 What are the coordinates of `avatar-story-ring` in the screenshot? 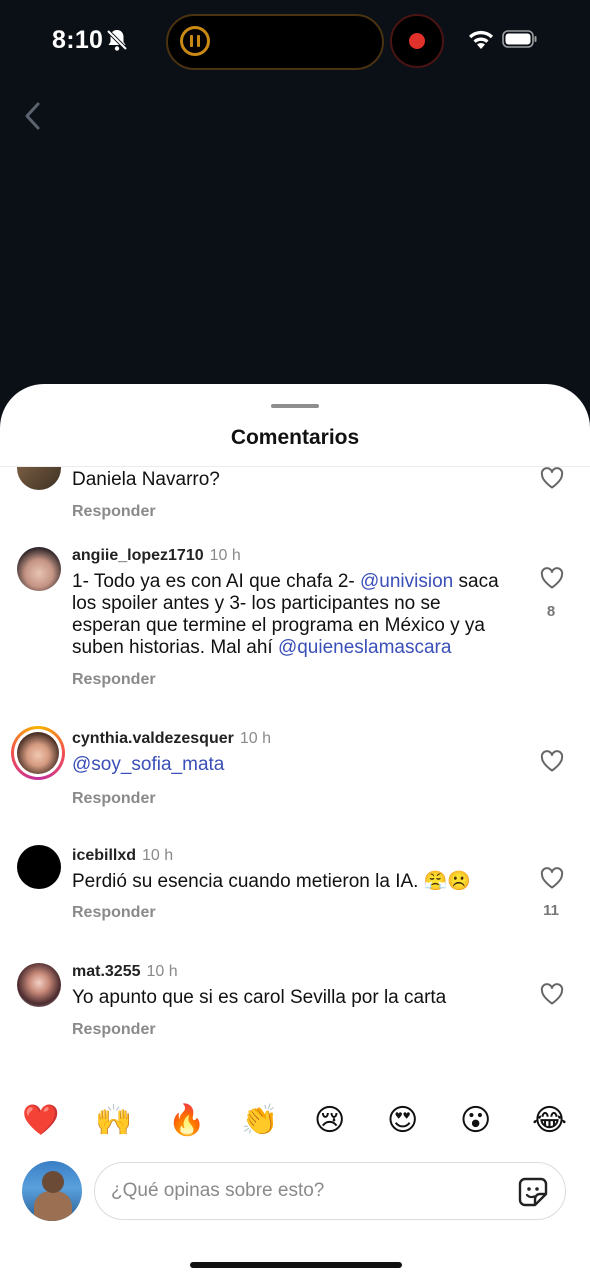 It's located at (38, 753).